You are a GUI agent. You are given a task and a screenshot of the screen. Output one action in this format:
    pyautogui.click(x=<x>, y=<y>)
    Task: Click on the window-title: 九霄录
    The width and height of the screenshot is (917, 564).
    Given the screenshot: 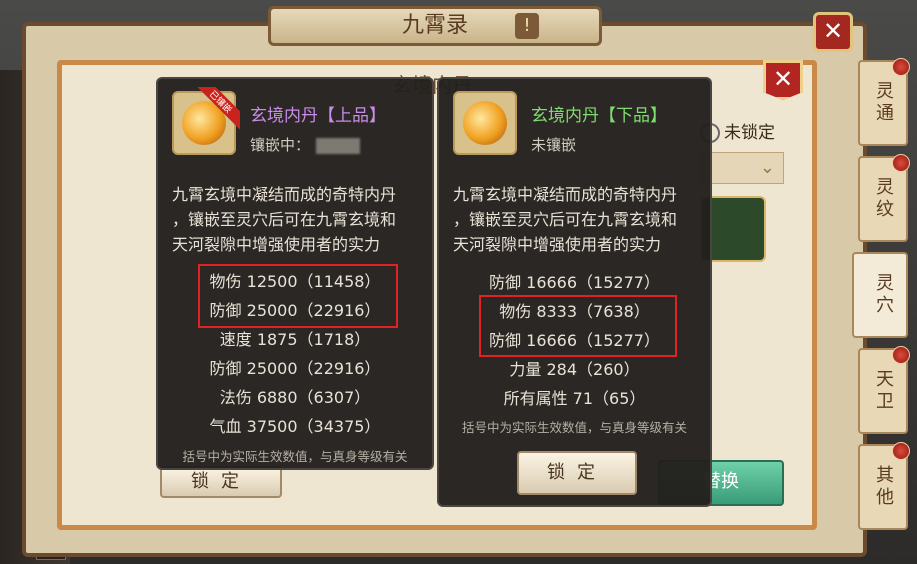 What is the action you would take?
    pyautogui.click(x=434, y=25)
    